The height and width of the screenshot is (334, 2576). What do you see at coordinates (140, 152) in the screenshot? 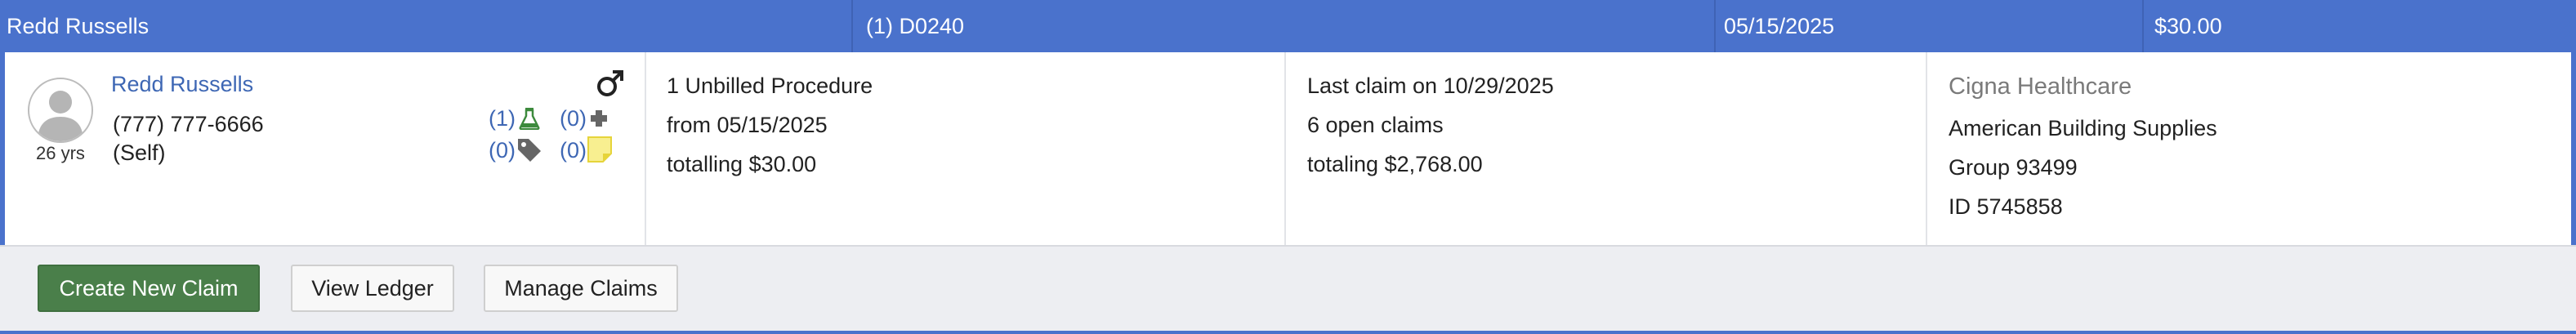
I see `patient-relationship: (Self)` at bounding box center [140, 152].